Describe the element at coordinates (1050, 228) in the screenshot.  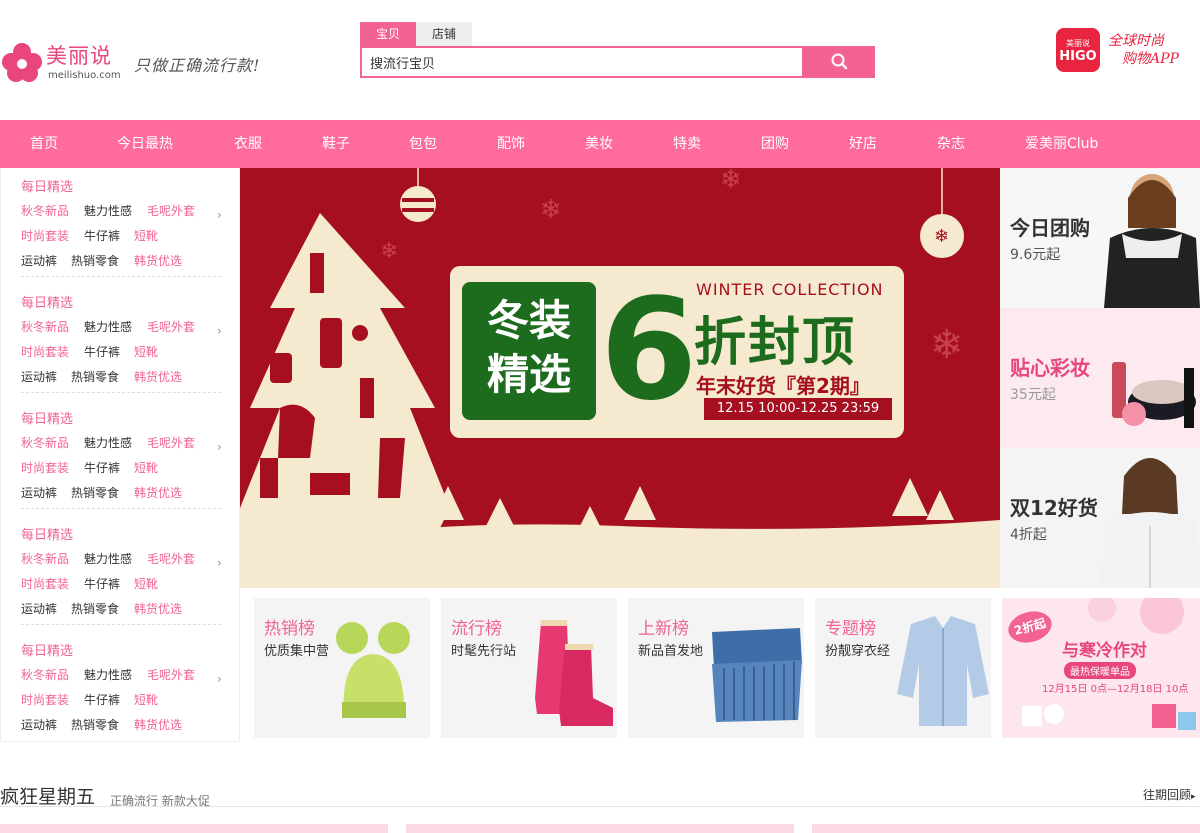
I see `promo-title: 今日团购` at that location.